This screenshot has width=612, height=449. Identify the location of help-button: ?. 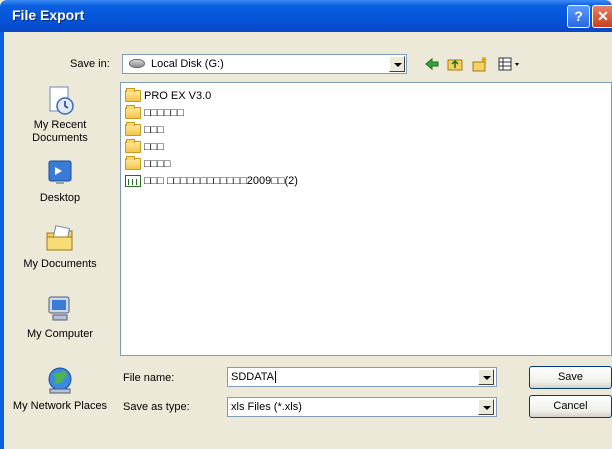
(578, 16).